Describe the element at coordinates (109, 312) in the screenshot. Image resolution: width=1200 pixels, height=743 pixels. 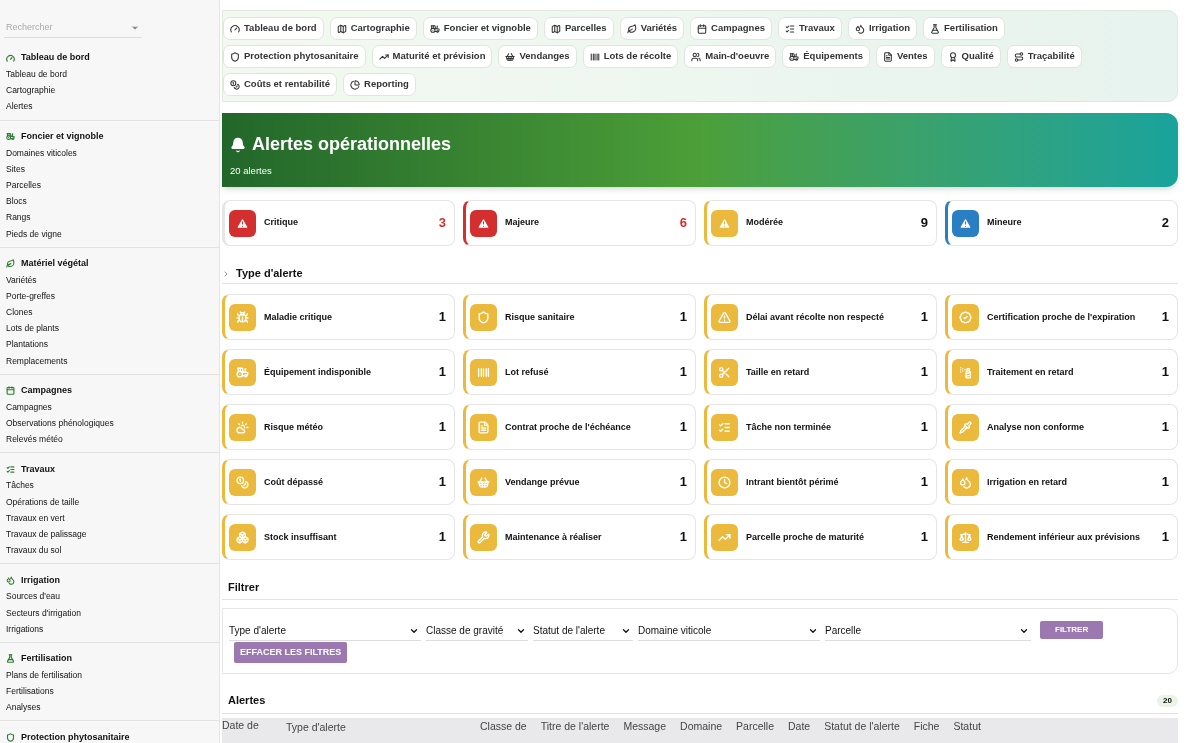
I see `sidebar-item: Clones` at that location.